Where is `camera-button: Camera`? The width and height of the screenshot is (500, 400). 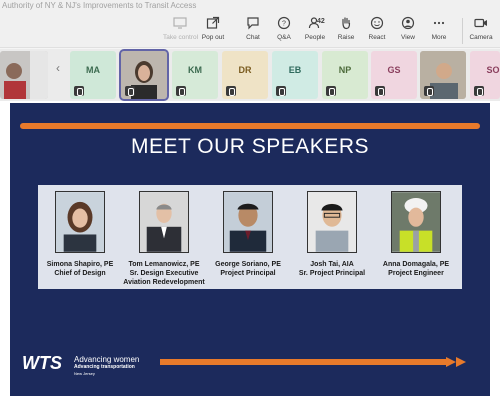 camera-button: Camera is located at coordinates (481, 31).